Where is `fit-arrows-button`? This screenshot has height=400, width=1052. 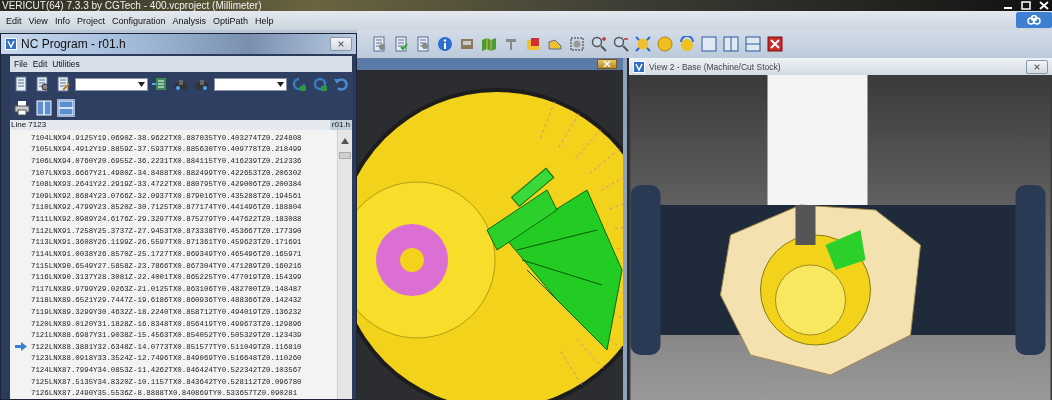
fit-arrows-button is located at coordinates (643, 44).